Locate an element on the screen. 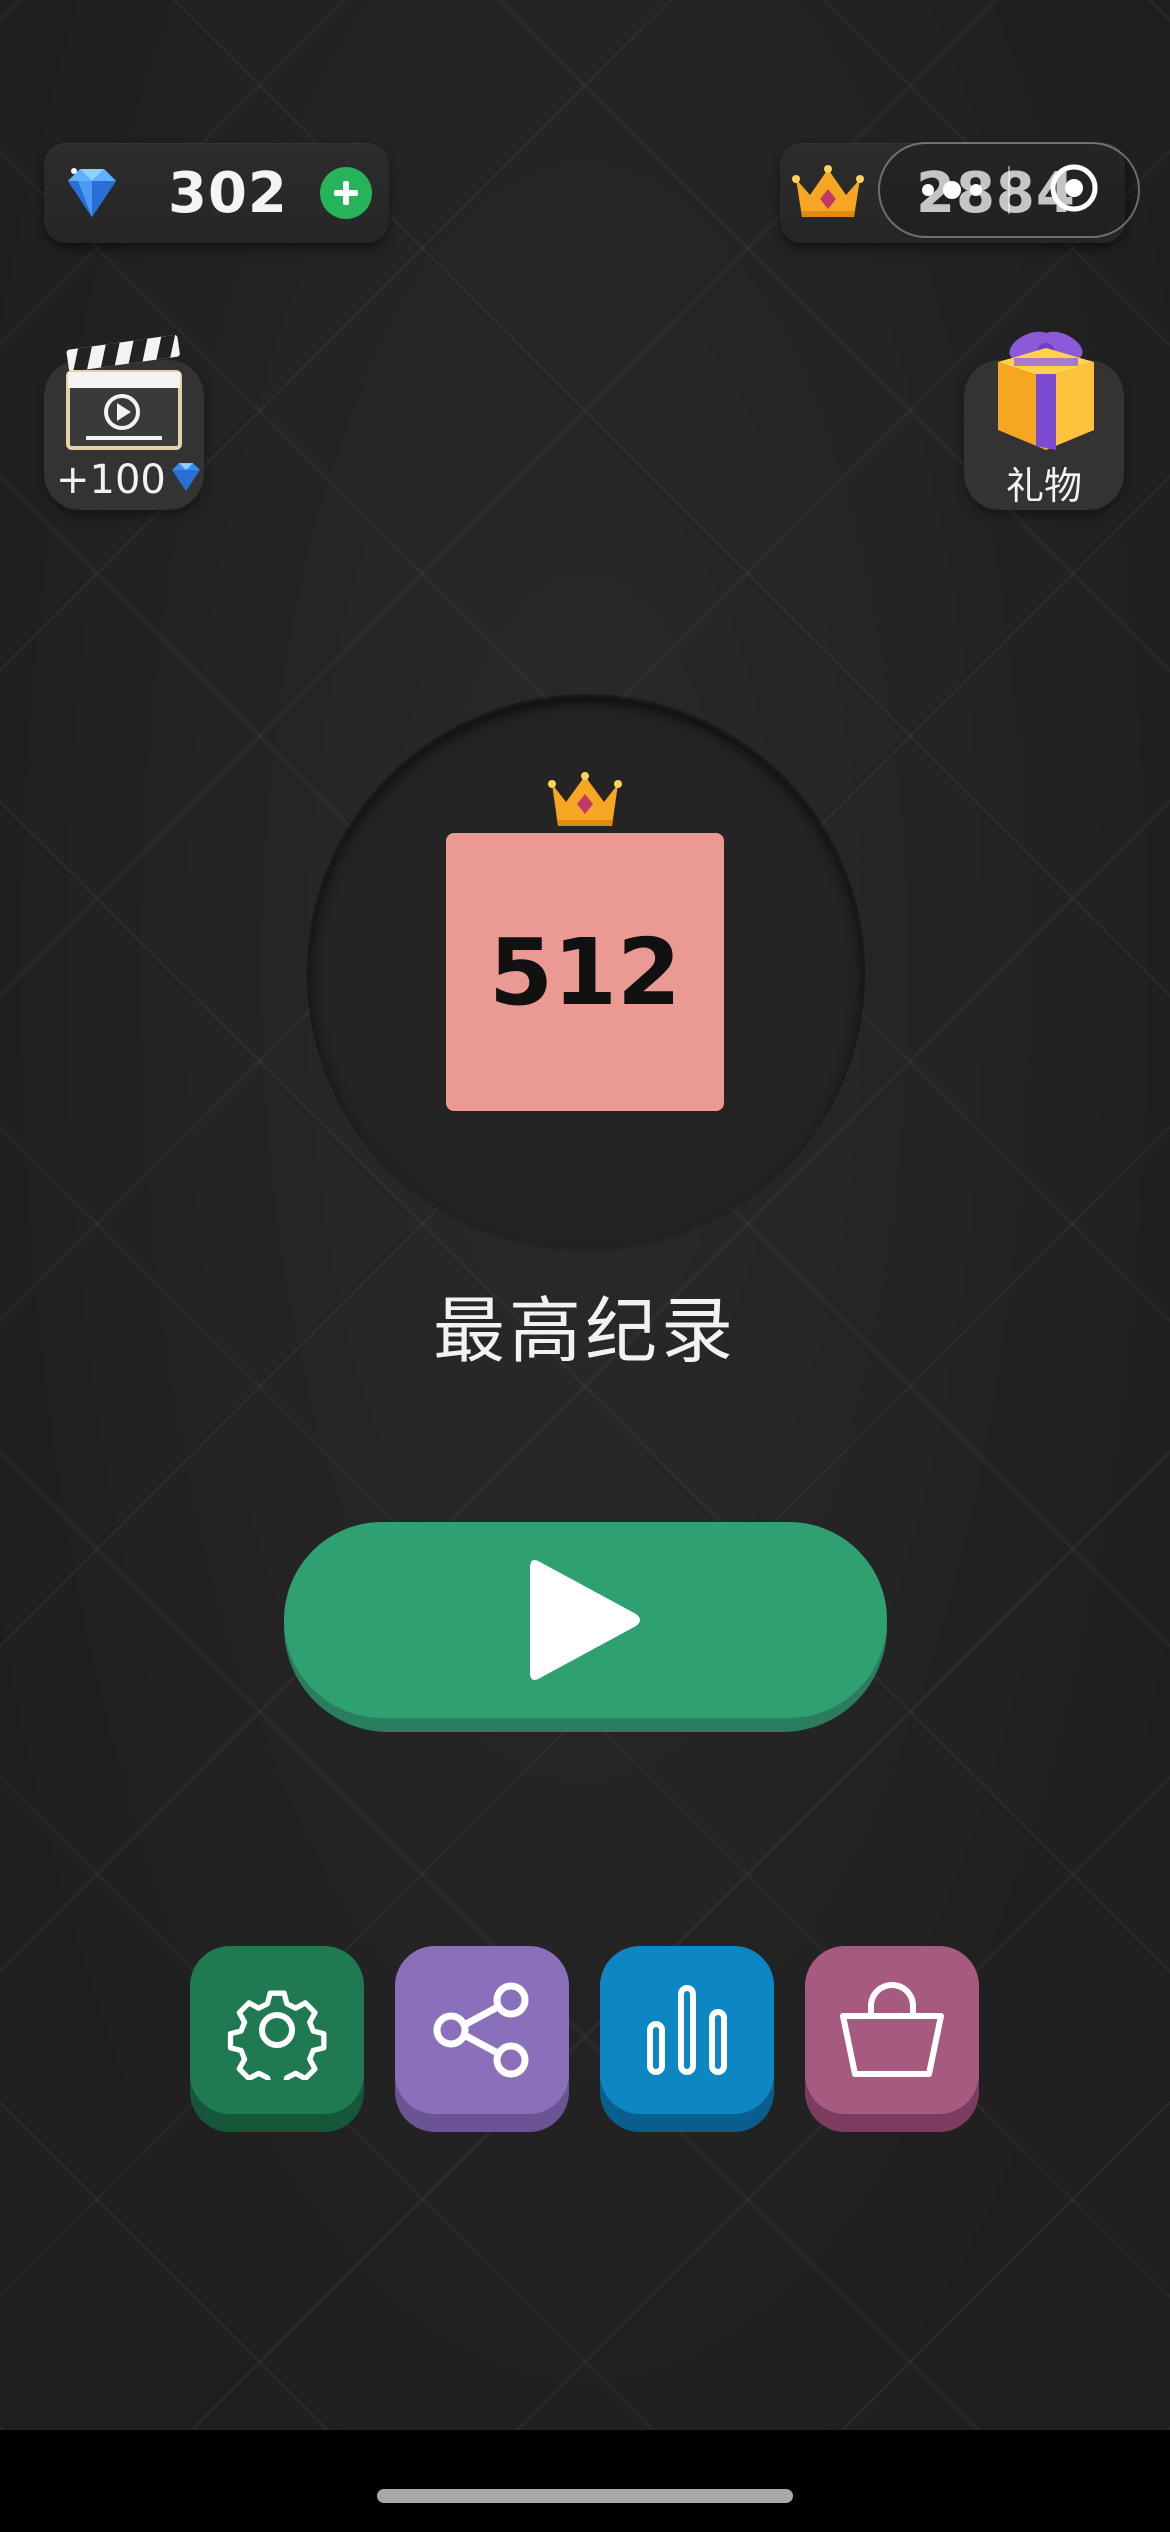 The height and width of the screenshot is (2532, 1170). shopping-bag-icon is located at coordinates (892, 2029).